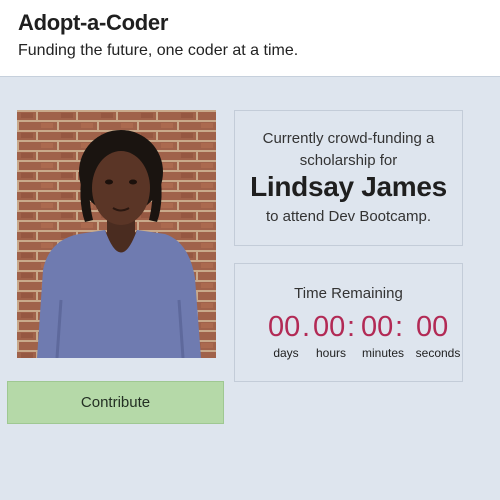 The image size is (500, 500). What do you see at coordinates (377, 327) in the screenshot?
I see `minutes-value: 00` at bounding box center [377, 327].